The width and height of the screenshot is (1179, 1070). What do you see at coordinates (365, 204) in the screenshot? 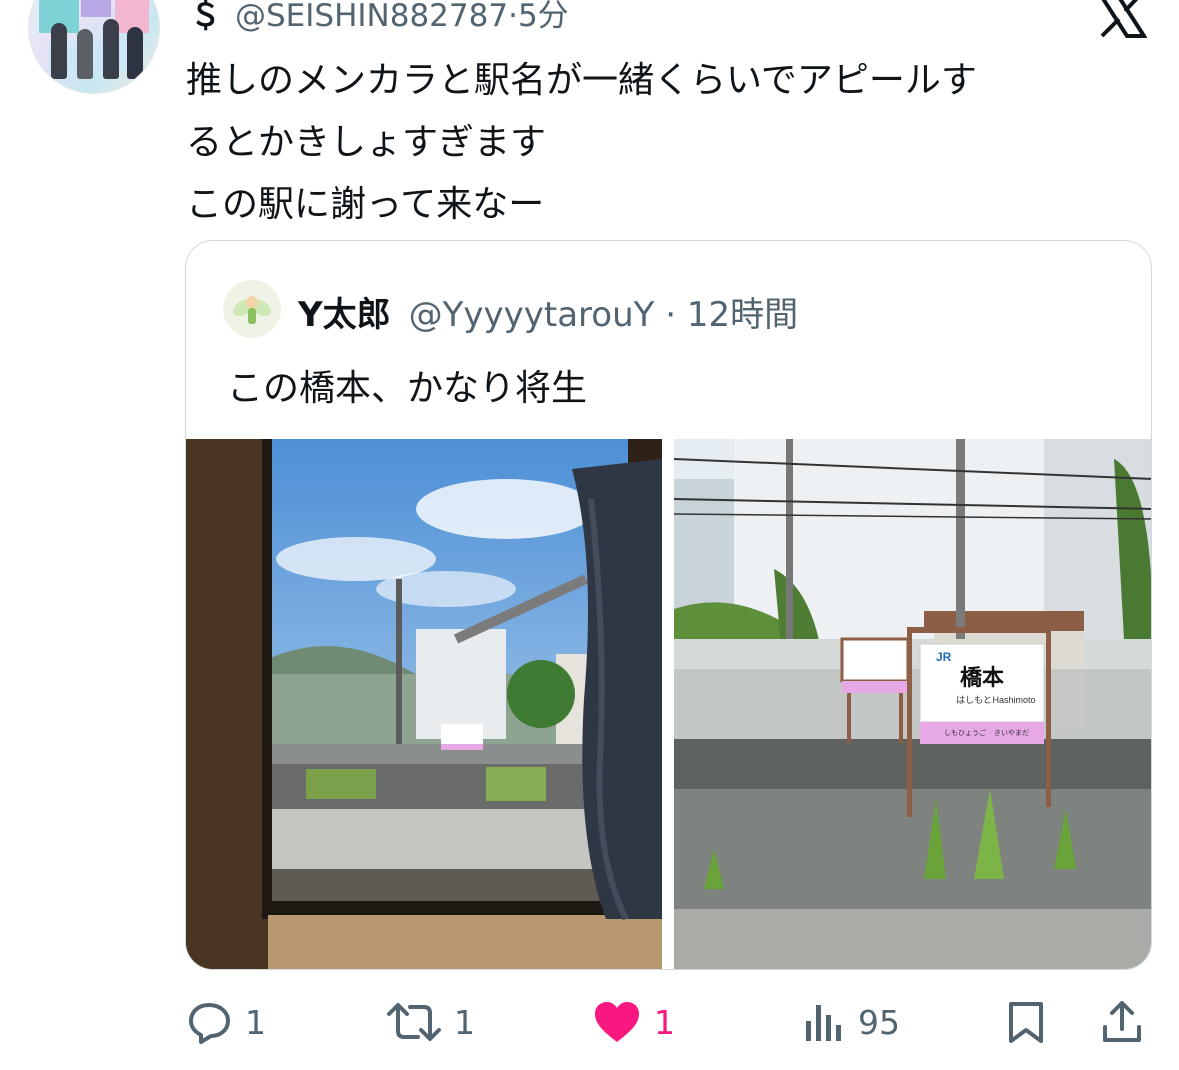
I see `tweet-text-line: この駅に謝って来なー` at bounding box center [365, 204].